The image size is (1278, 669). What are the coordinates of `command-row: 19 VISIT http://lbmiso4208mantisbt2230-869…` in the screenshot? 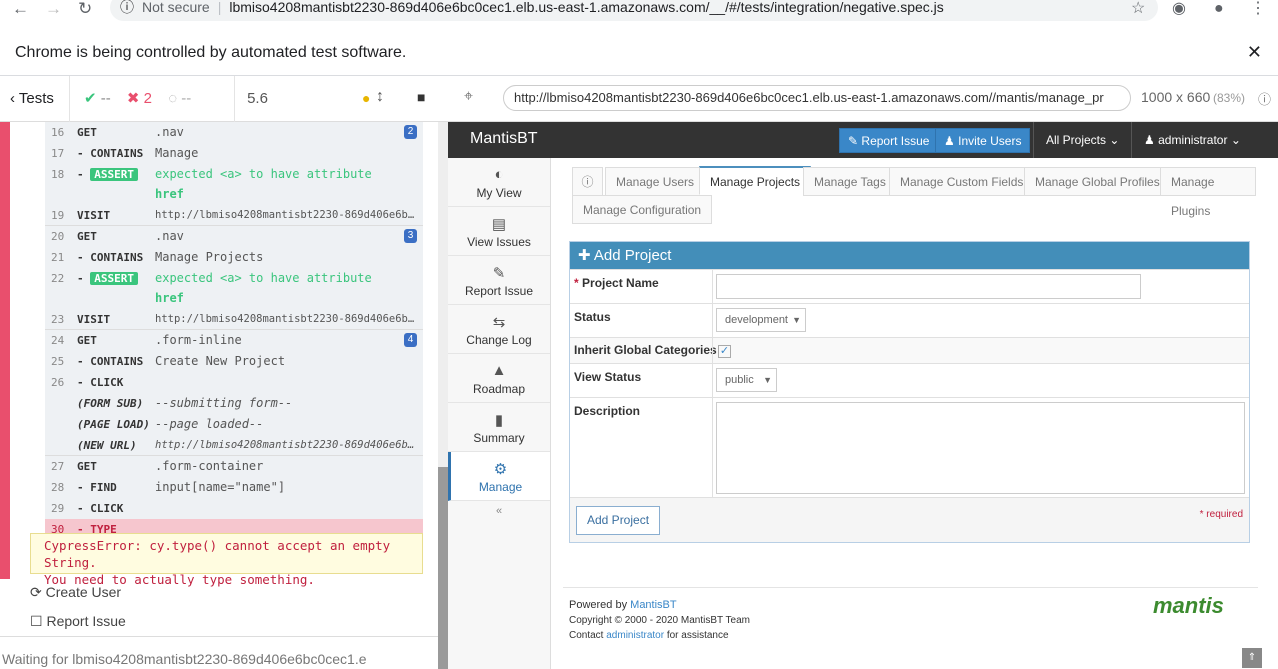 It's located at (234, 215).